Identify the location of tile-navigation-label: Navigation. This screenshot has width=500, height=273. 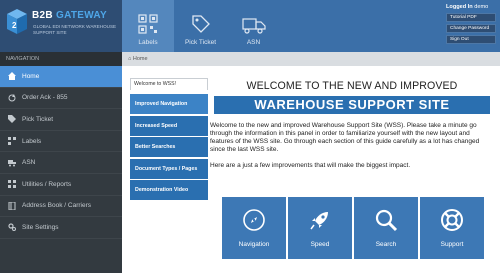
(254, 244).